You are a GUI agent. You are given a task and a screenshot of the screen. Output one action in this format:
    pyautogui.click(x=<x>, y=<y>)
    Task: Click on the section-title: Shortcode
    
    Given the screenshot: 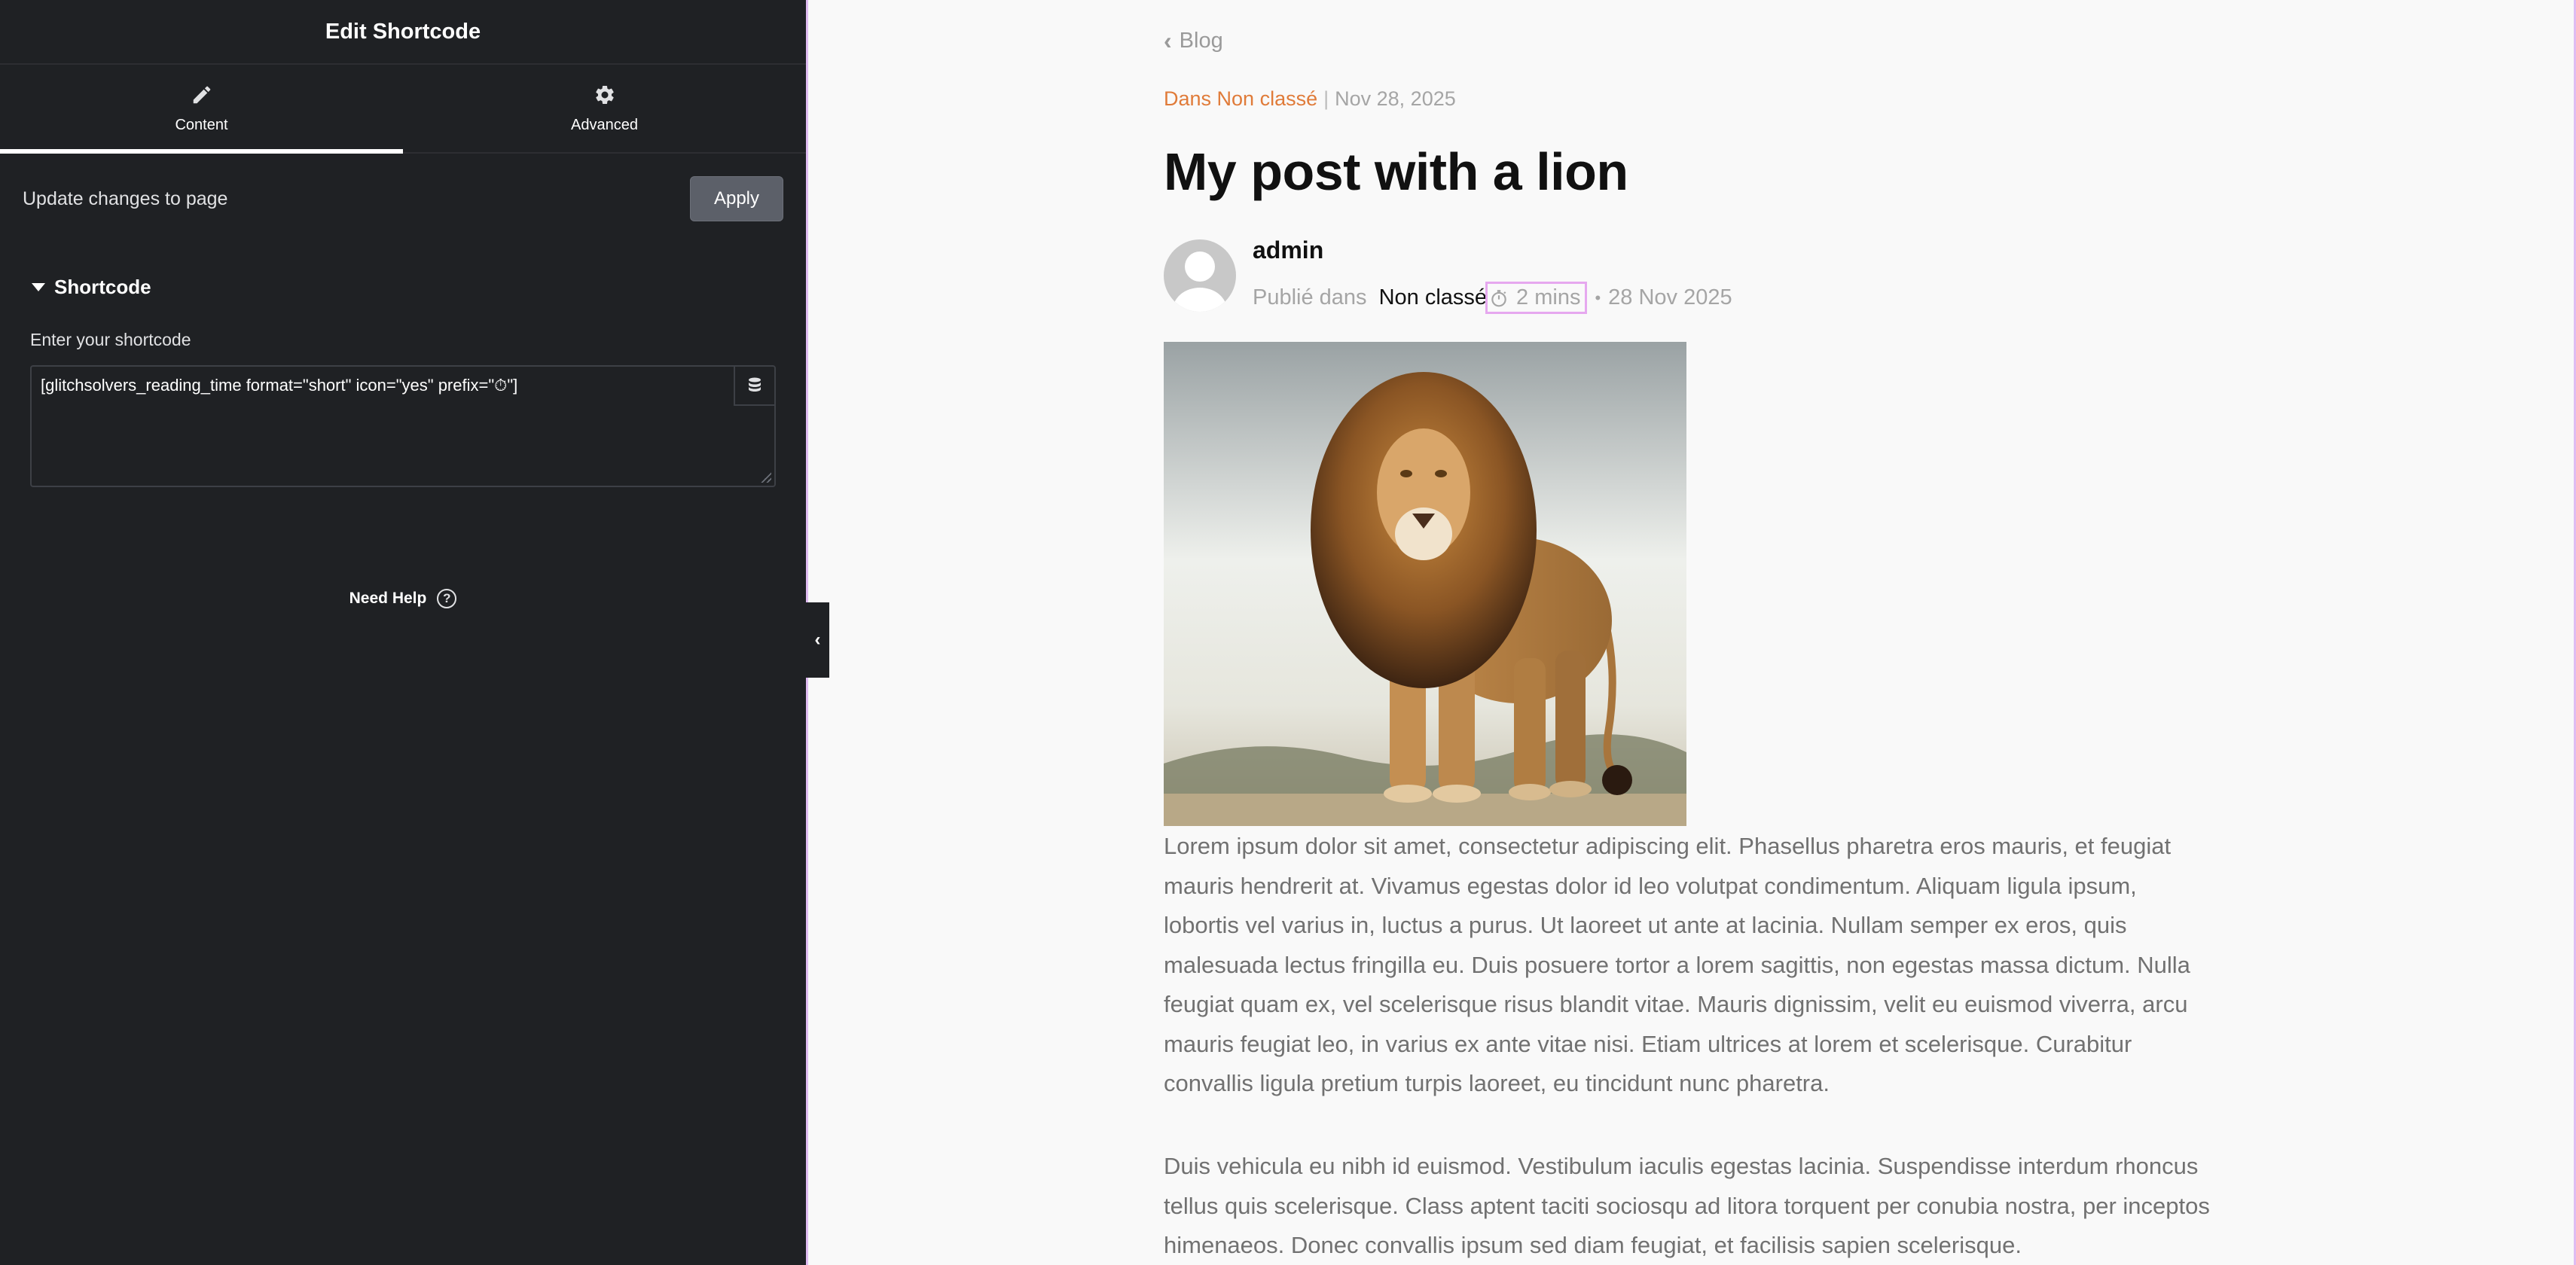 What is the action you would take?
    pyautogui.click(x=103, y=286)
    